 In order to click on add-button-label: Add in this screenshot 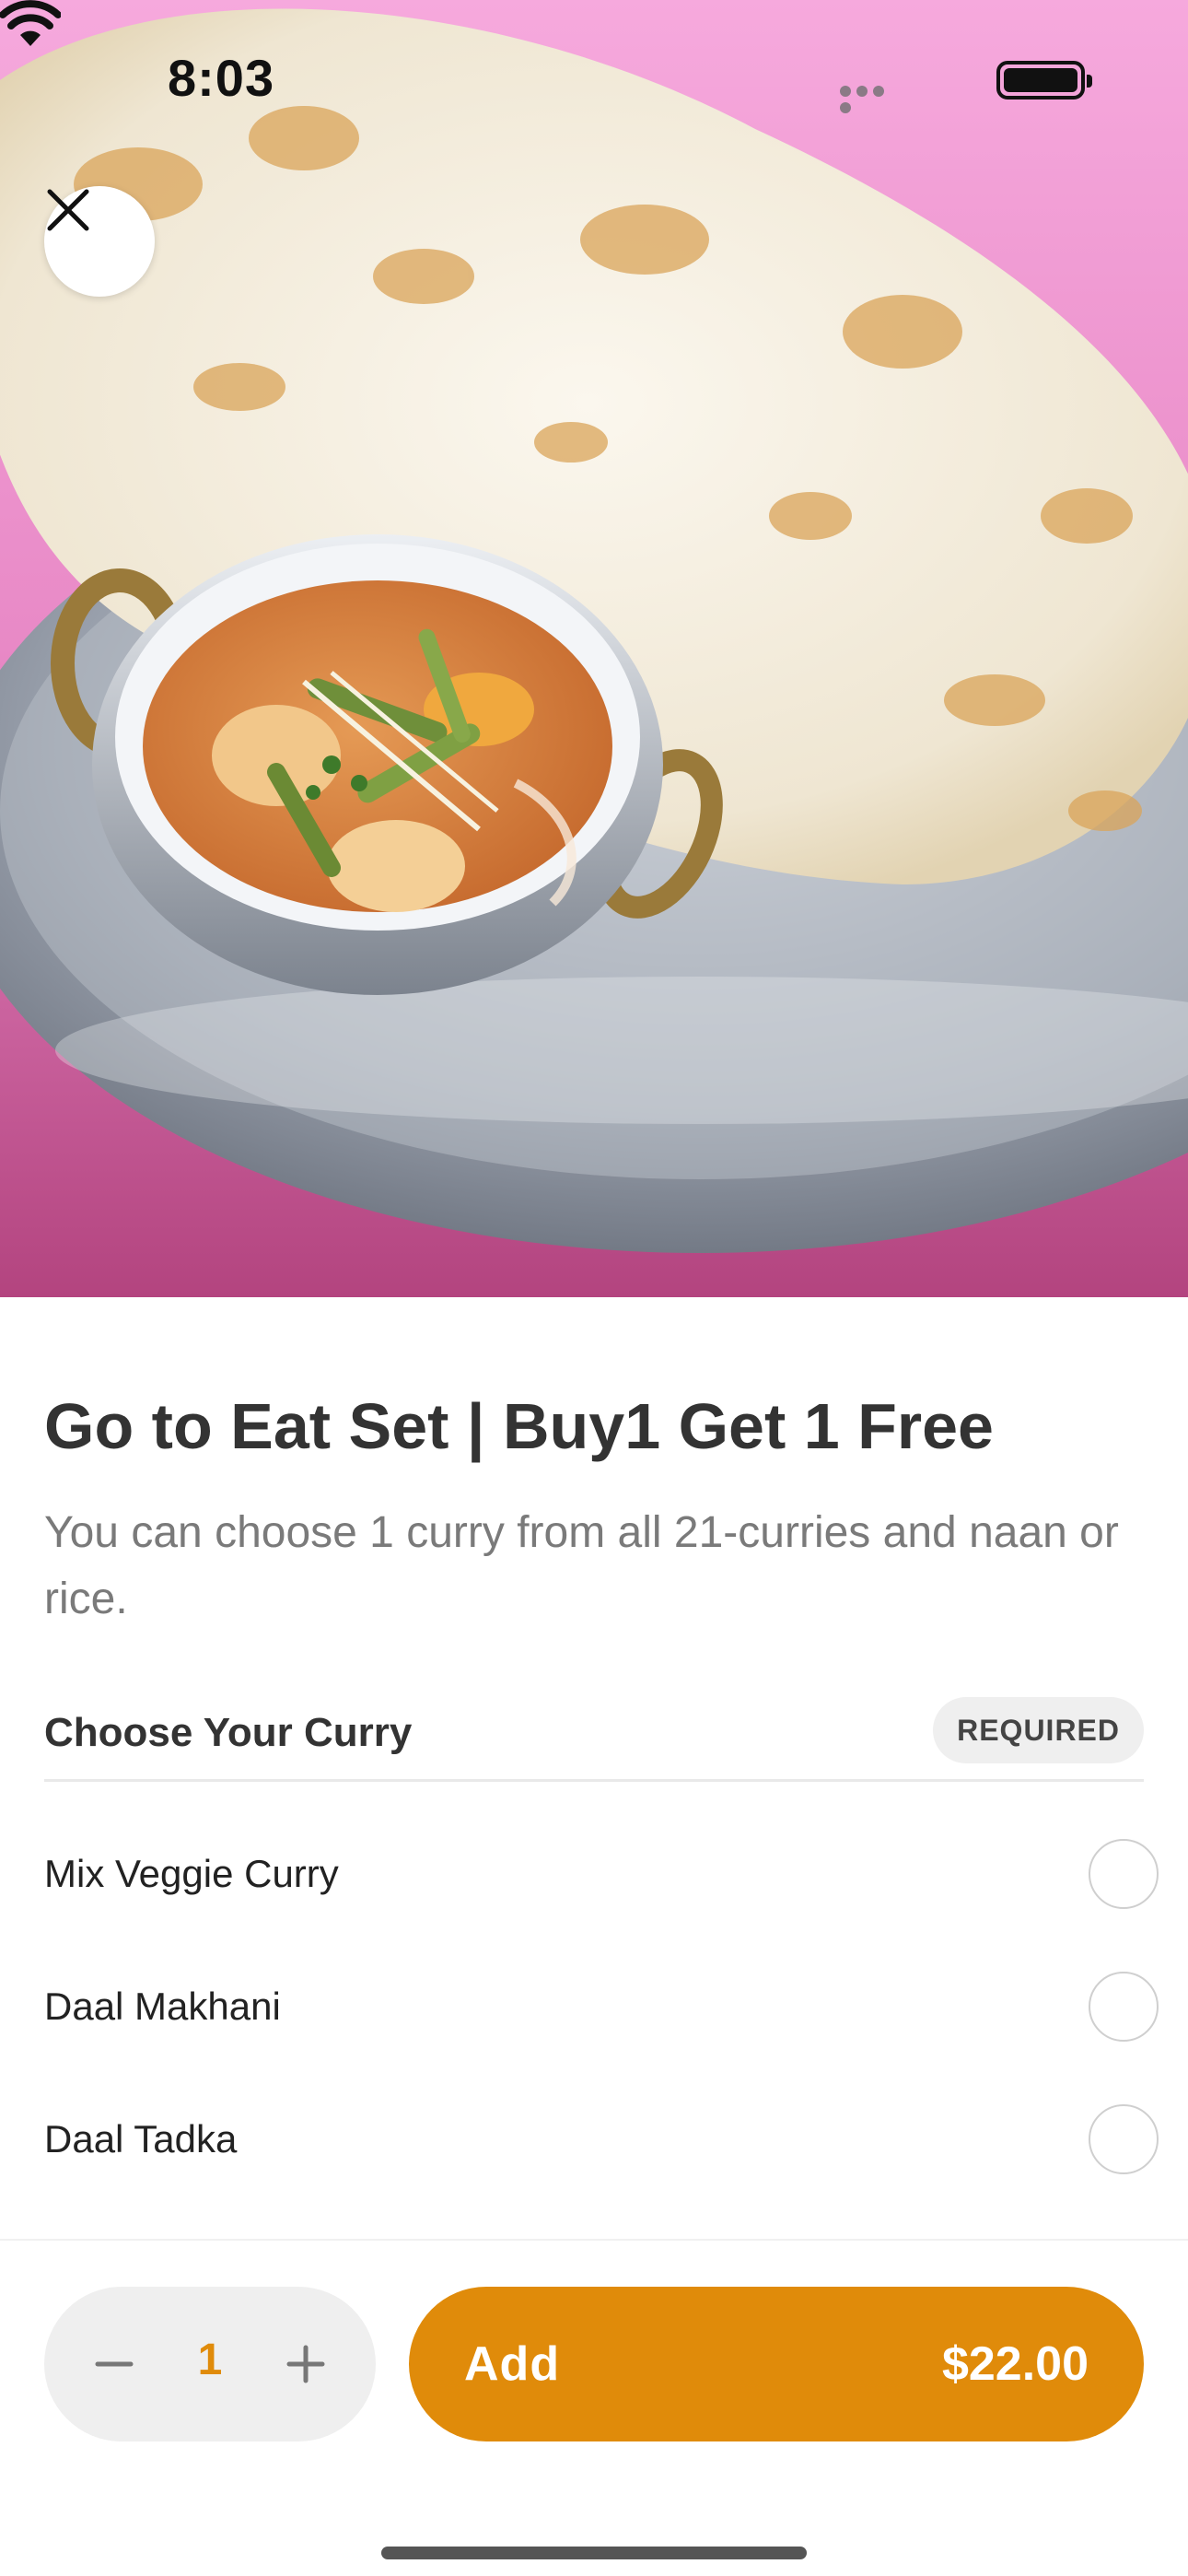, I will do `click(512, 2364)`.